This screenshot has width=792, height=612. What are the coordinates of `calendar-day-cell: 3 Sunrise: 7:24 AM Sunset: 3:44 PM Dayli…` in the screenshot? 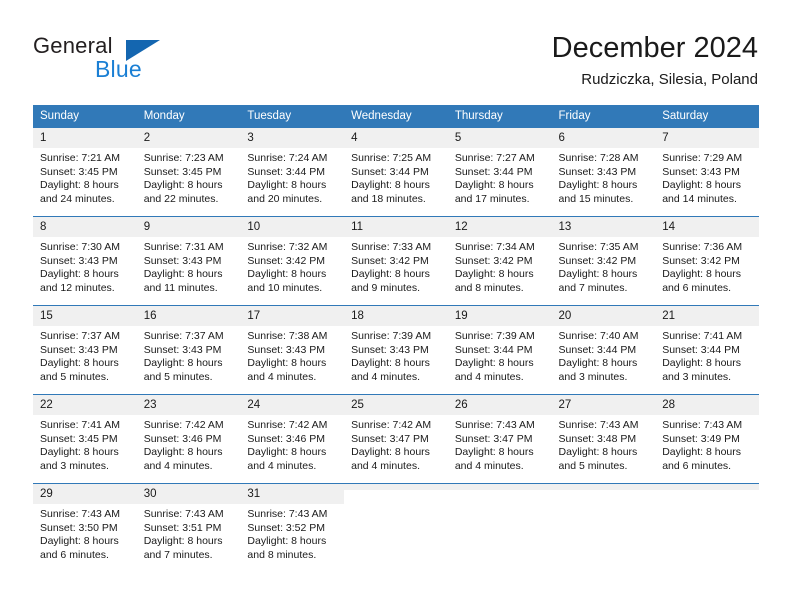 It's located at (292, 172).